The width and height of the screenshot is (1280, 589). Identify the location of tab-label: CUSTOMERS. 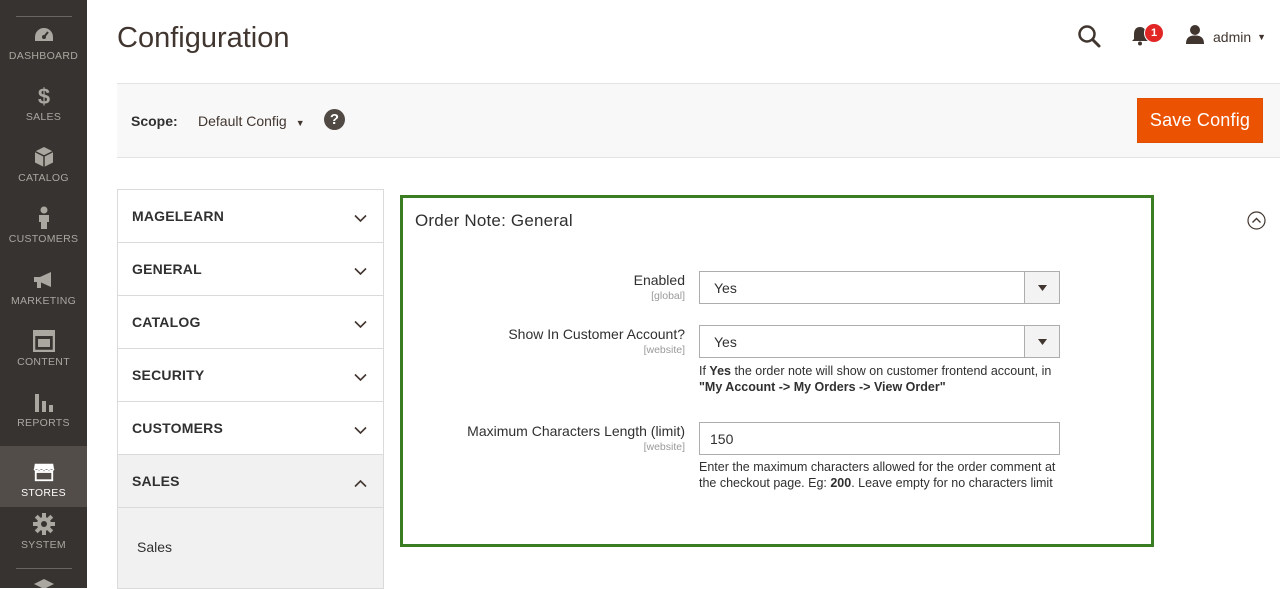
(177, 428).